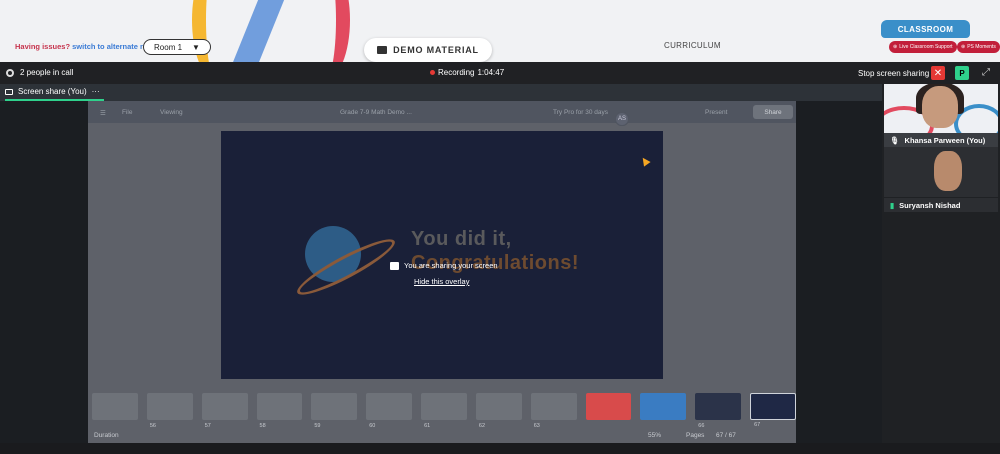 The image size is (1000, 454). Describe the element at coordinates (655, 435) in the screenshot. I see `zoom-level: 55%` at that location.